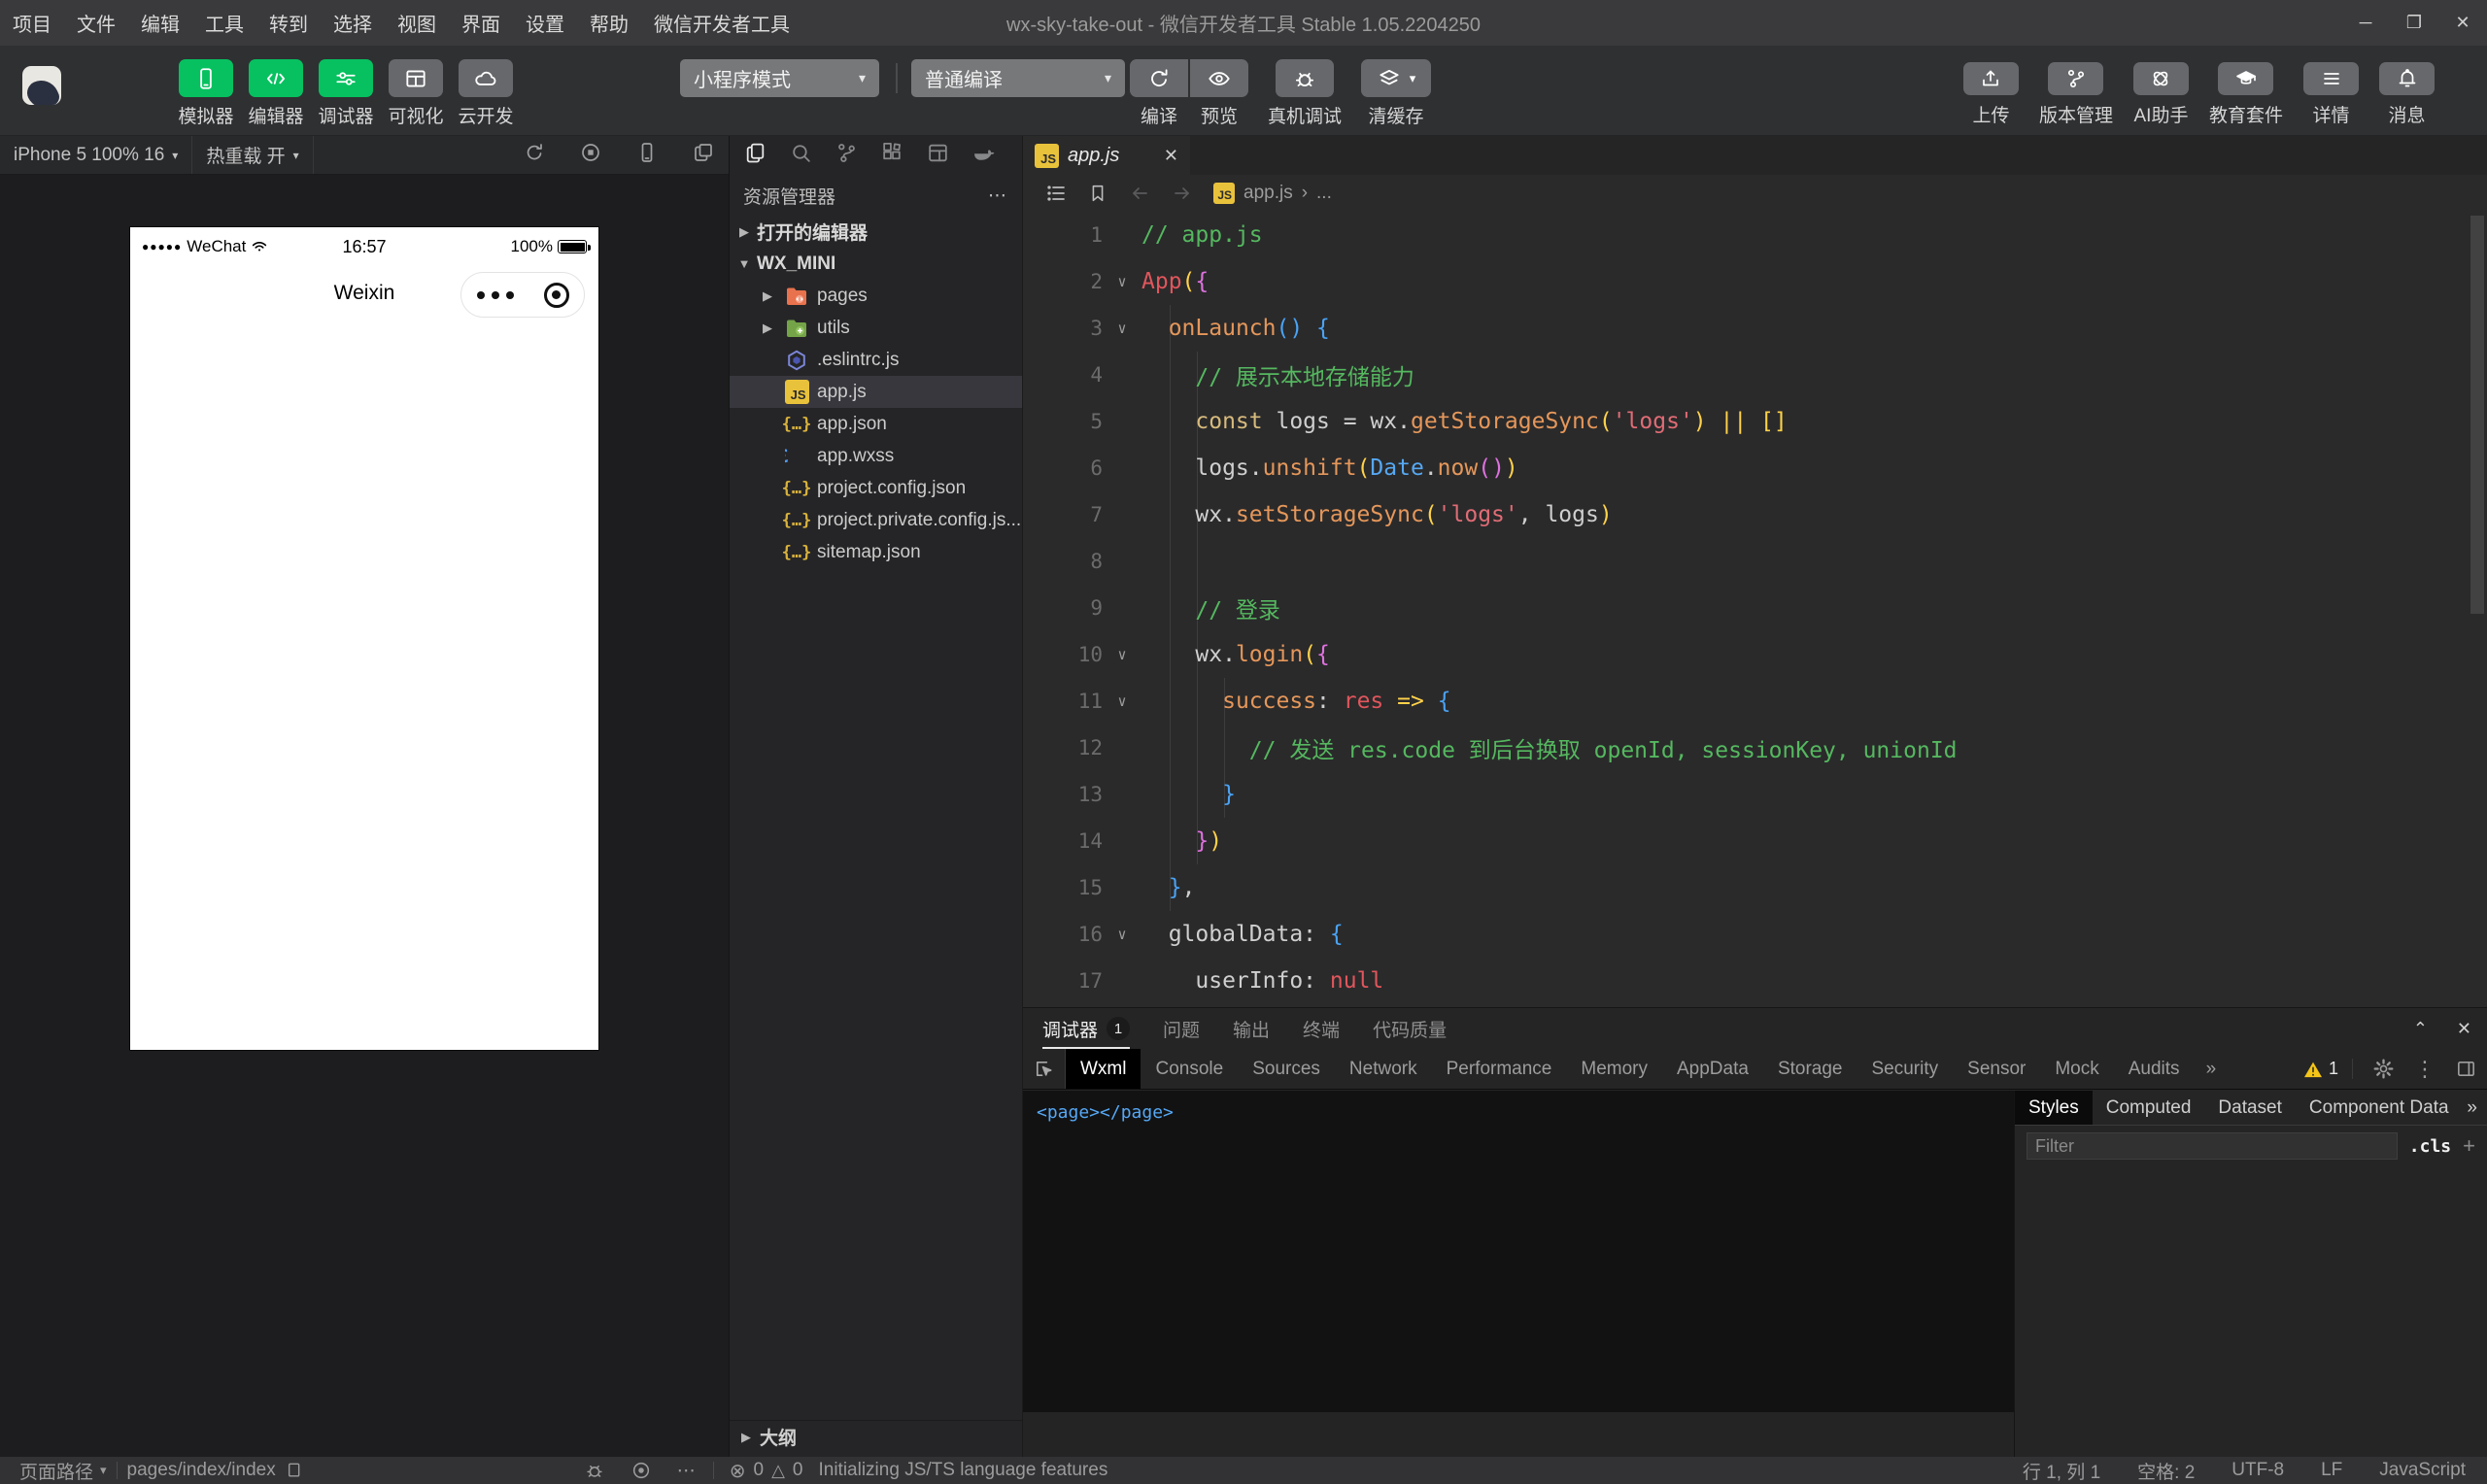 The height and width of the screenshot is (1484, 2487). I want to click on compile-mode-dropdown: 普通编译 ▾, so click(1018, 78).